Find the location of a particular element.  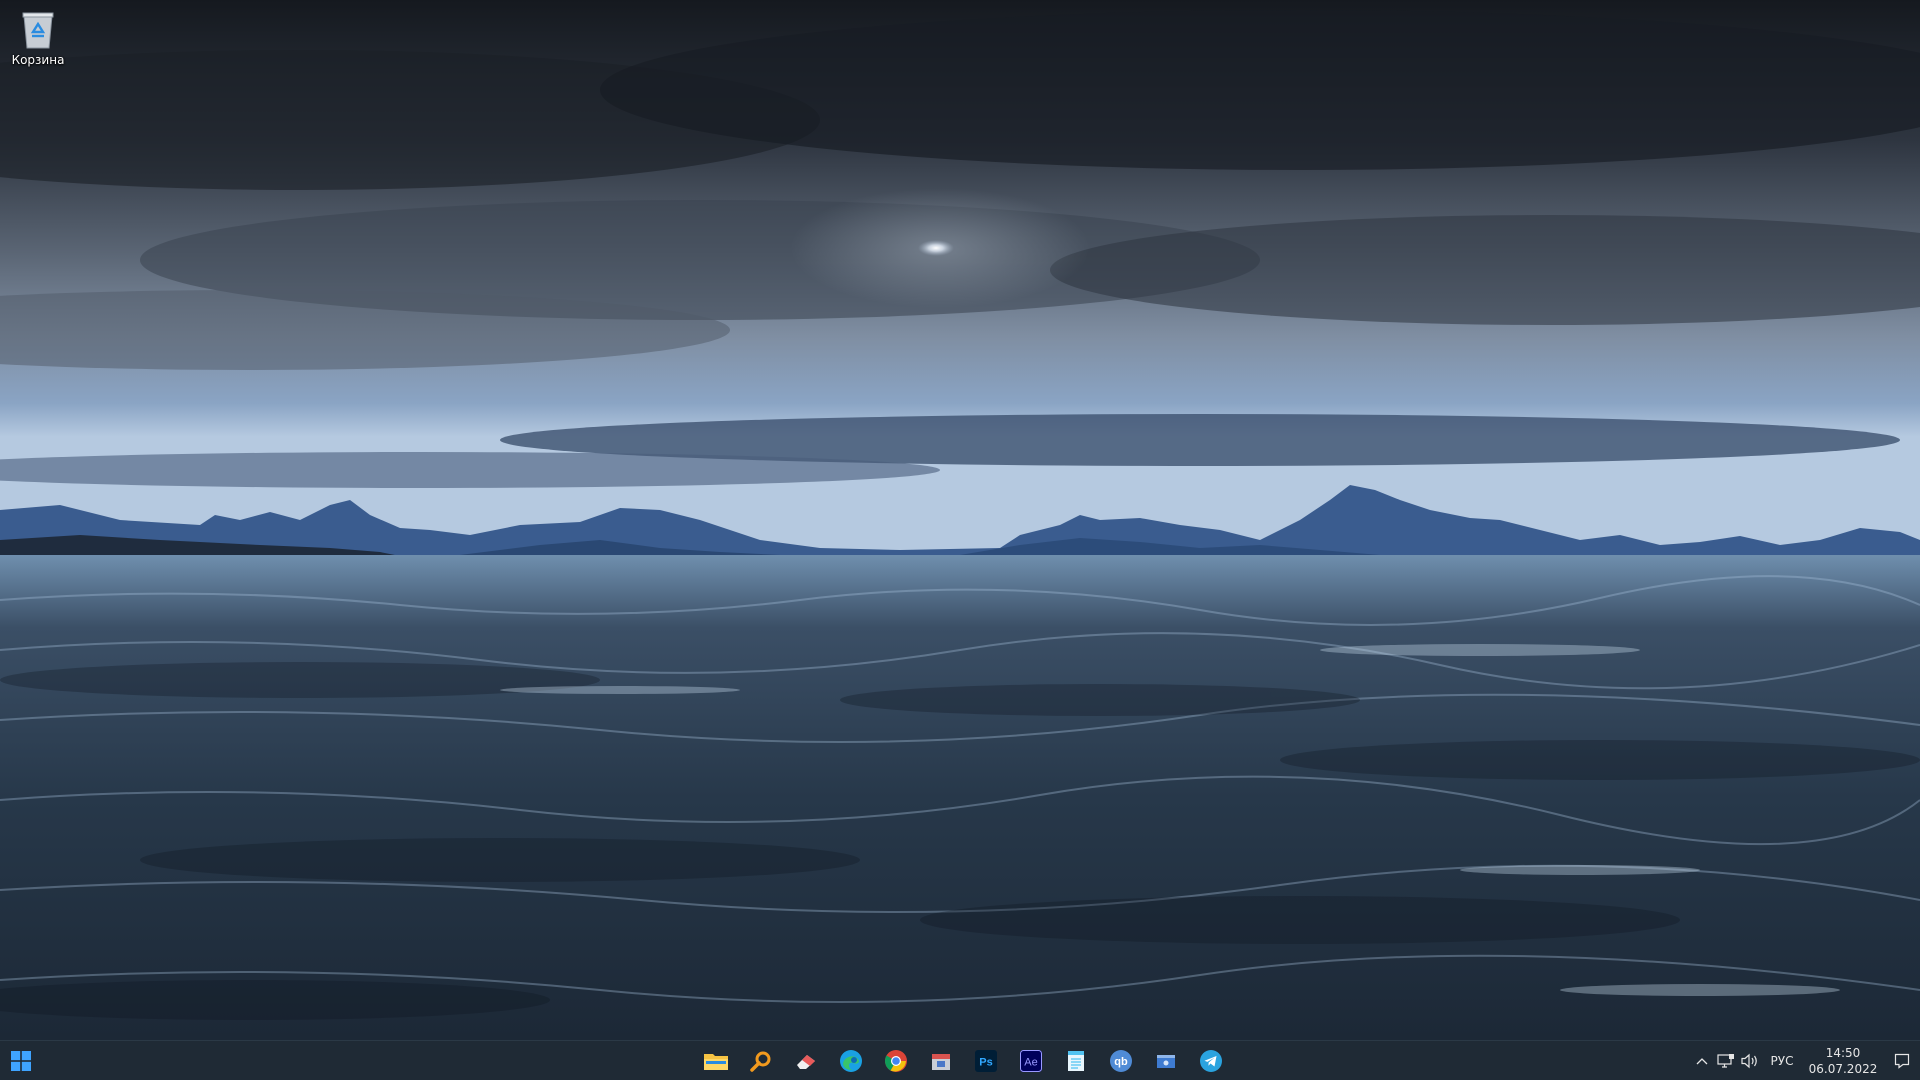

edge-icon is located at coordinates (850, 1060).